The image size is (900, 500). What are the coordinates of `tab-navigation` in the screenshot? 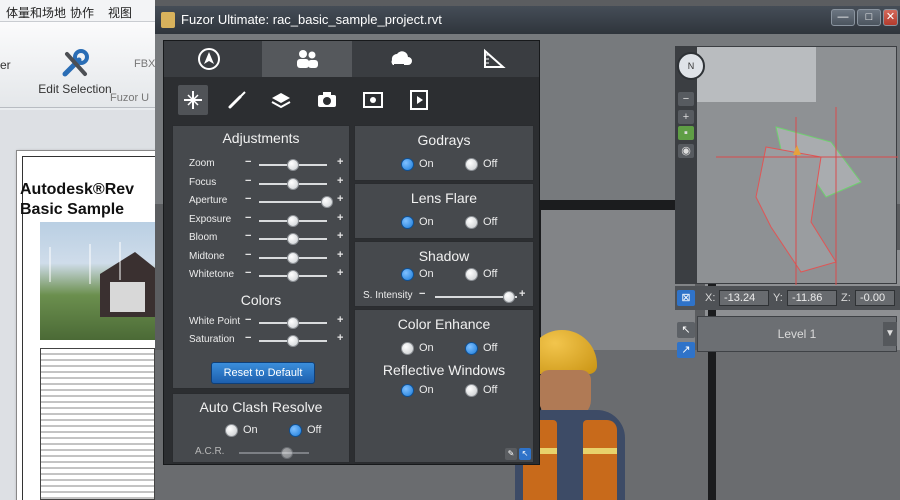 It's located at (209, 59).